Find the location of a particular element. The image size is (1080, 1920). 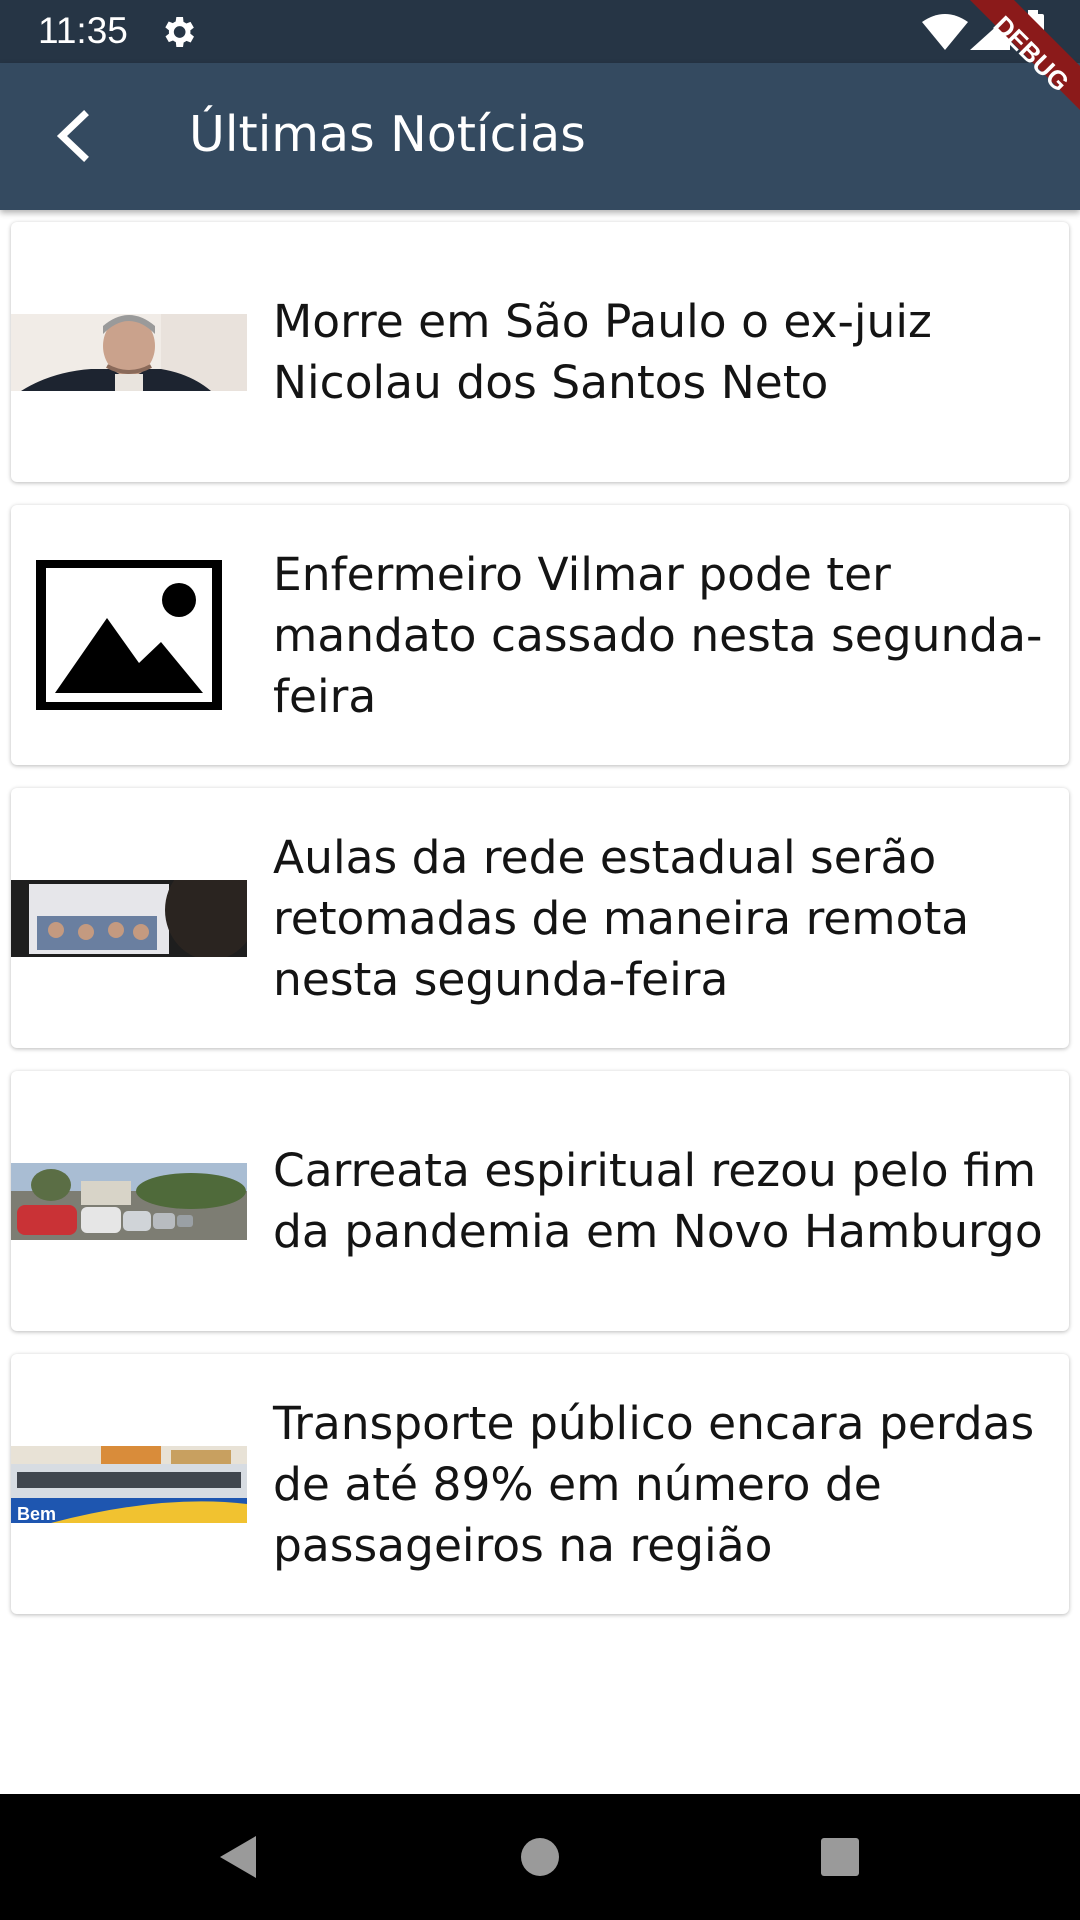

app-bar: Últimas Notícias is located at coordinates (540, 136).